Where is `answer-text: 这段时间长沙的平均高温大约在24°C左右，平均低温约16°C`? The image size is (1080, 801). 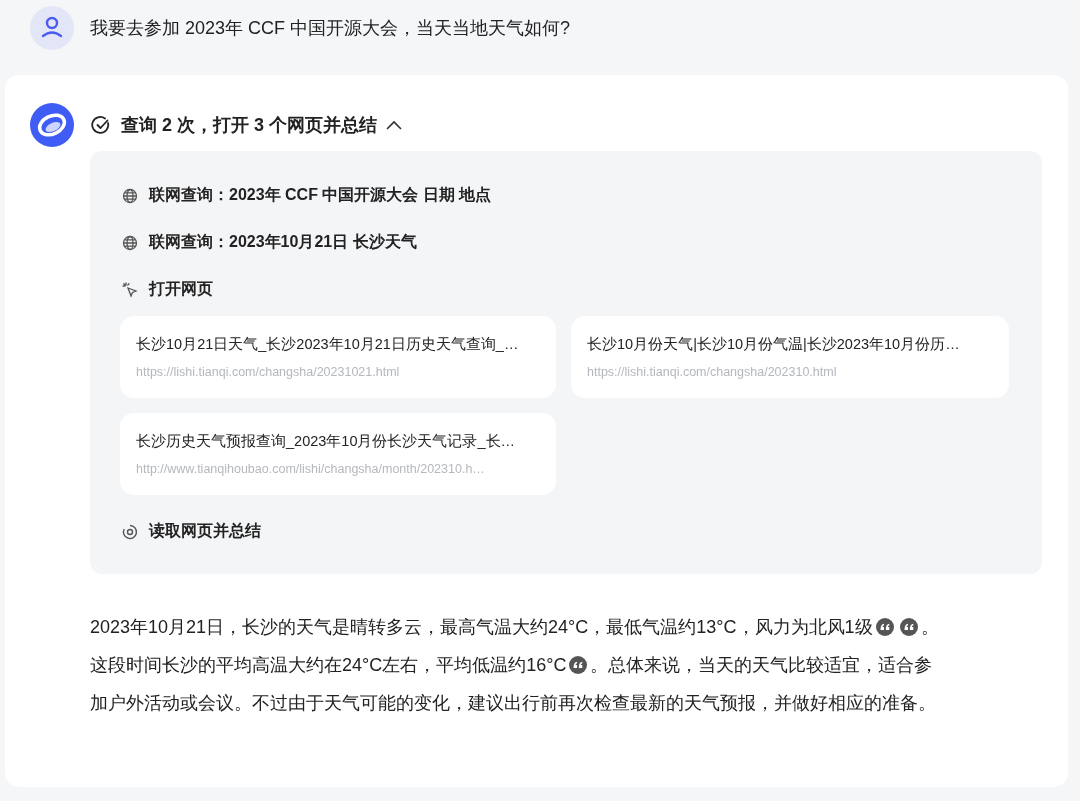 answer-text: 这段时间长沙的平均高温大约在24°C左右，平均低温约16°C is located at coordinates (328, 665).